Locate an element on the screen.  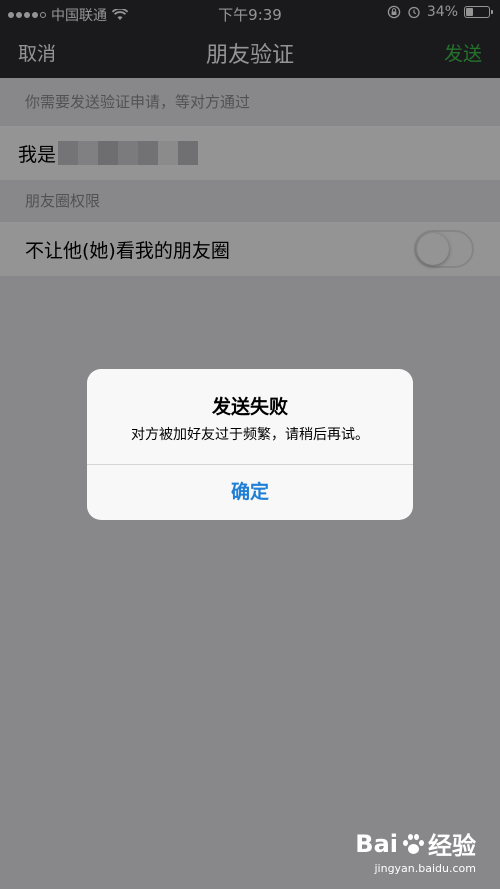
paw-icon is located at coordinates (413, 844).